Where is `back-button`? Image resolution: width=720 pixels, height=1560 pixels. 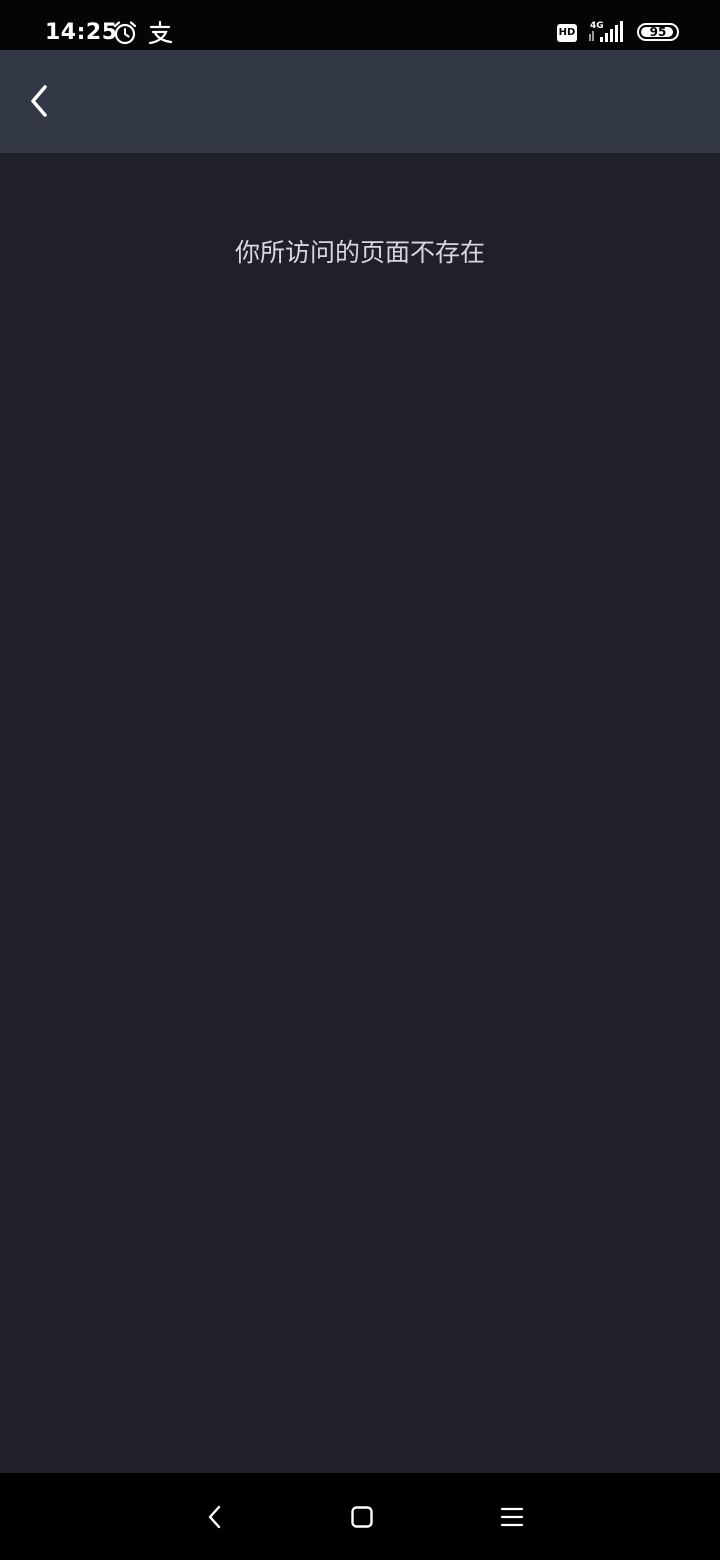
back-button is located at coordinates (40, 101).